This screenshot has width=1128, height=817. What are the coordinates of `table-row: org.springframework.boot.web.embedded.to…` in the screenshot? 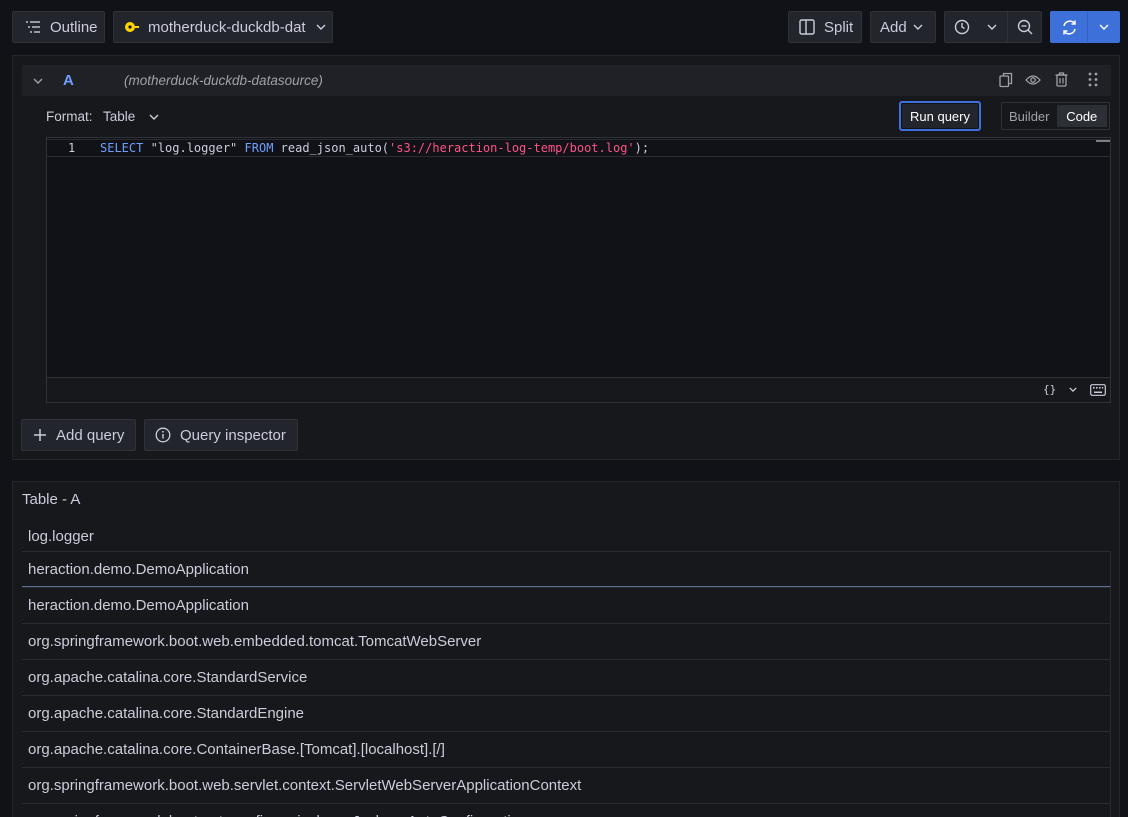 It's located at (566, 641).